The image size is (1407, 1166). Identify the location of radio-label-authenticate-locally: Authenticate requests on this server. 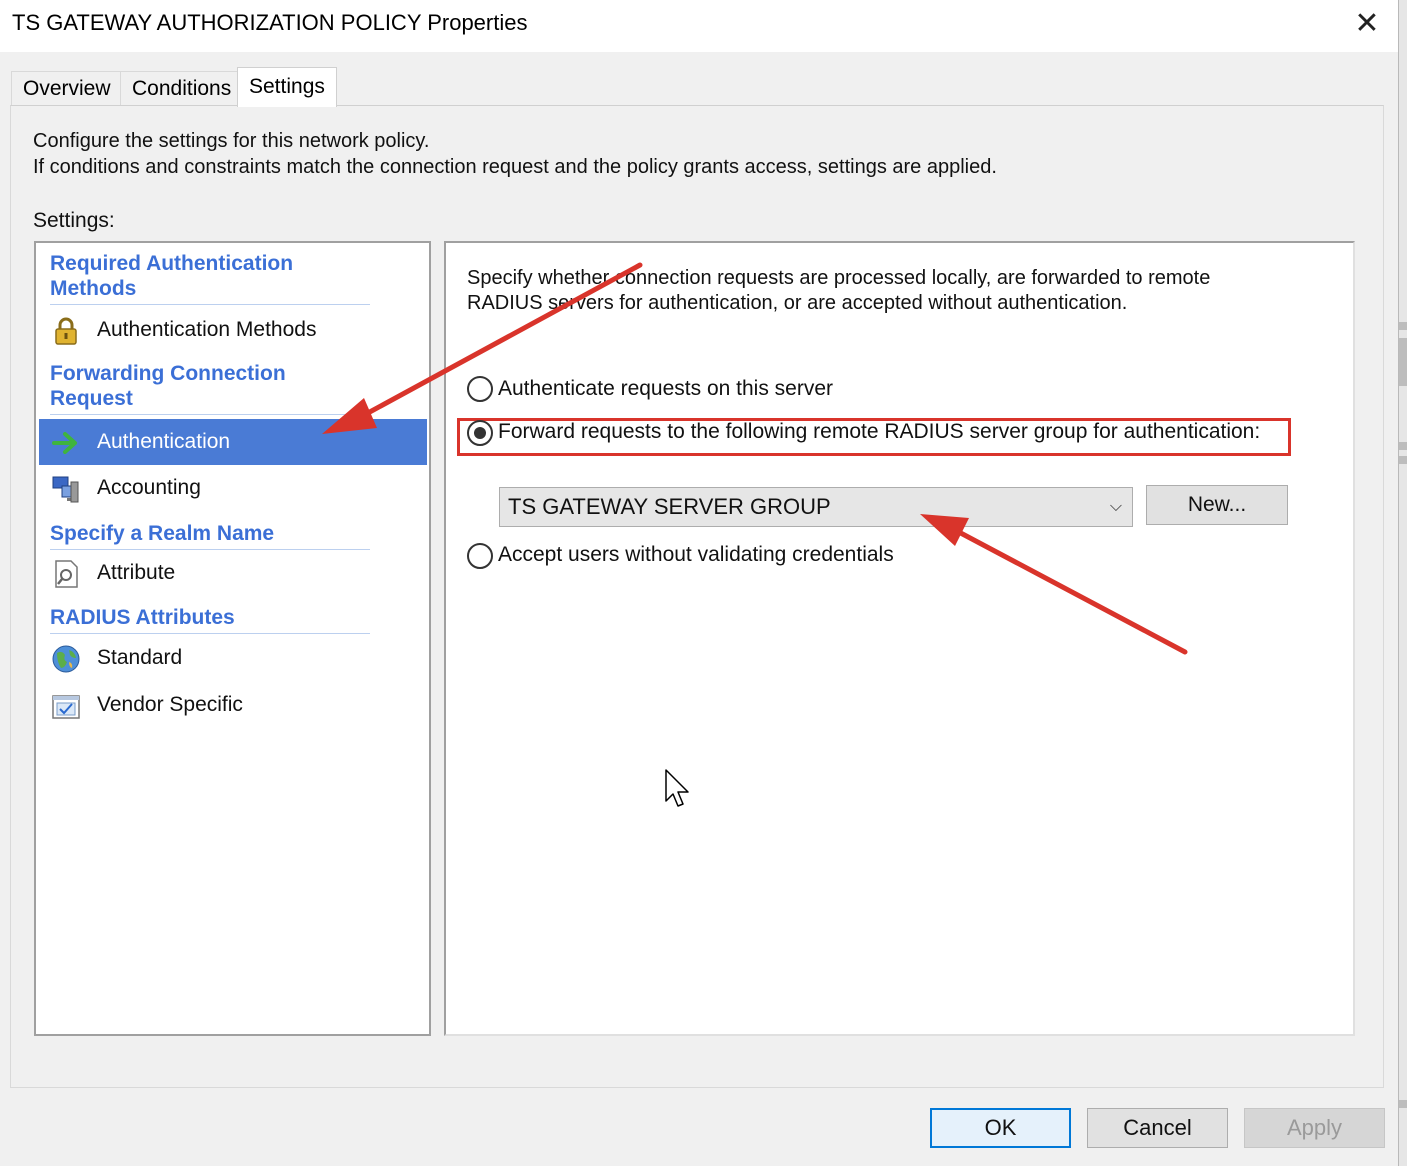
(665, 389).